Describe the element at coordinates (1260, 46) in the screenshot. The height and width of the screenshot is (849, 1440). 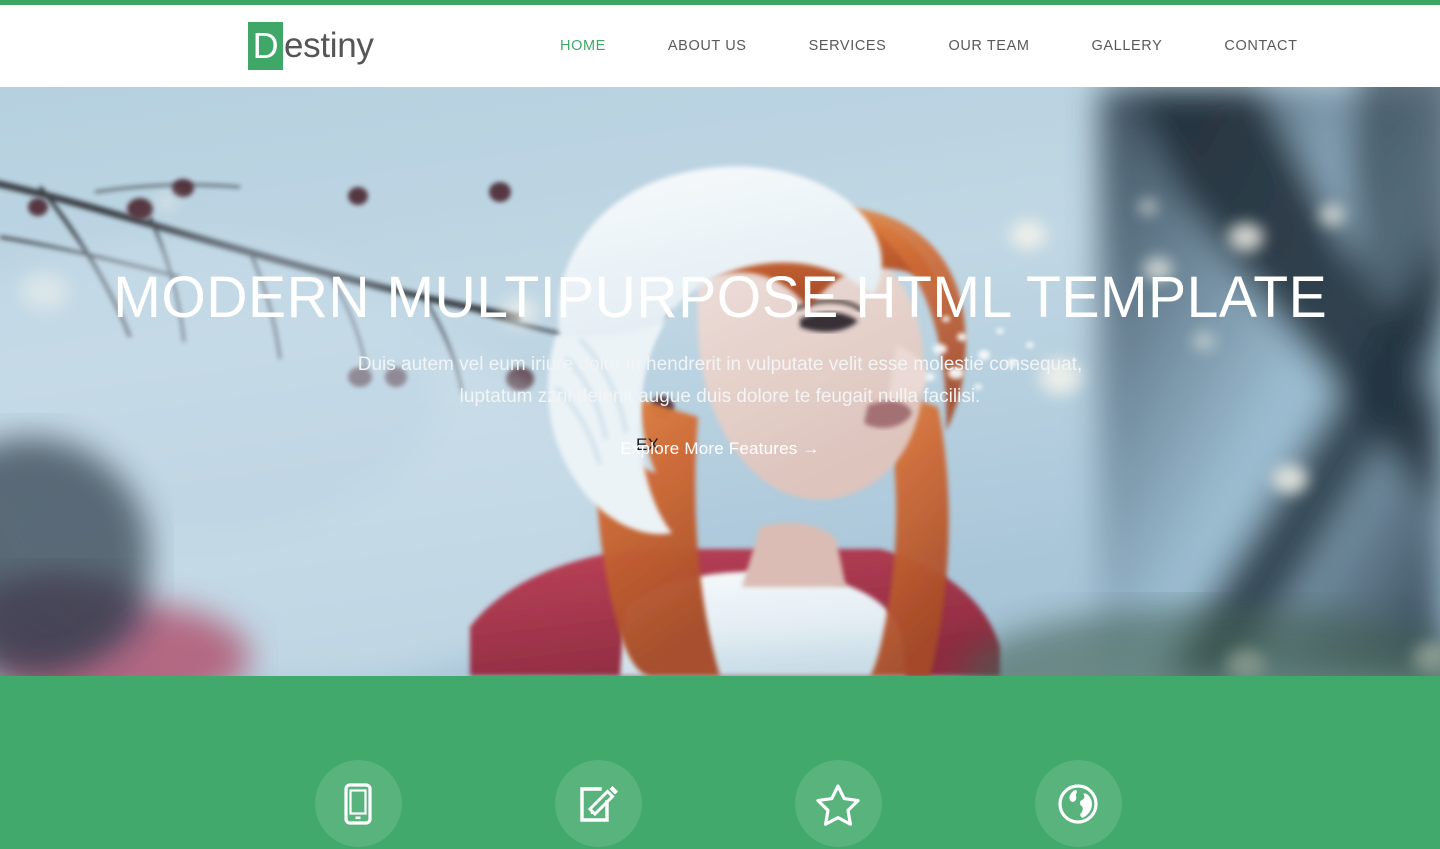
I see `nav-item-contact: CONTACT` at that location.